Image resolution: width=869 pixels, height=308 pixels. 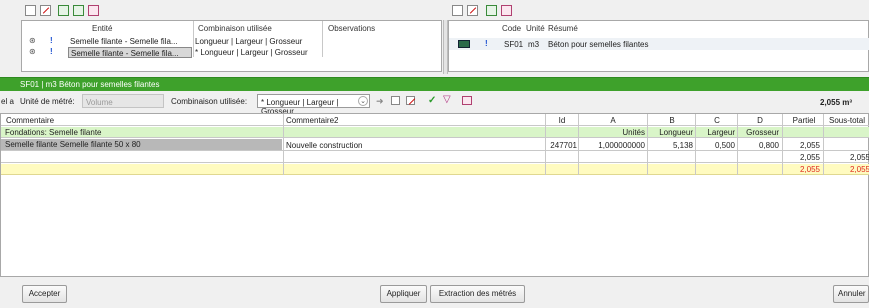 What do you see at coordinates (804, 120) in the screenshot?
I see `col-partiel: Partiel` at bounding box center [804, 120].